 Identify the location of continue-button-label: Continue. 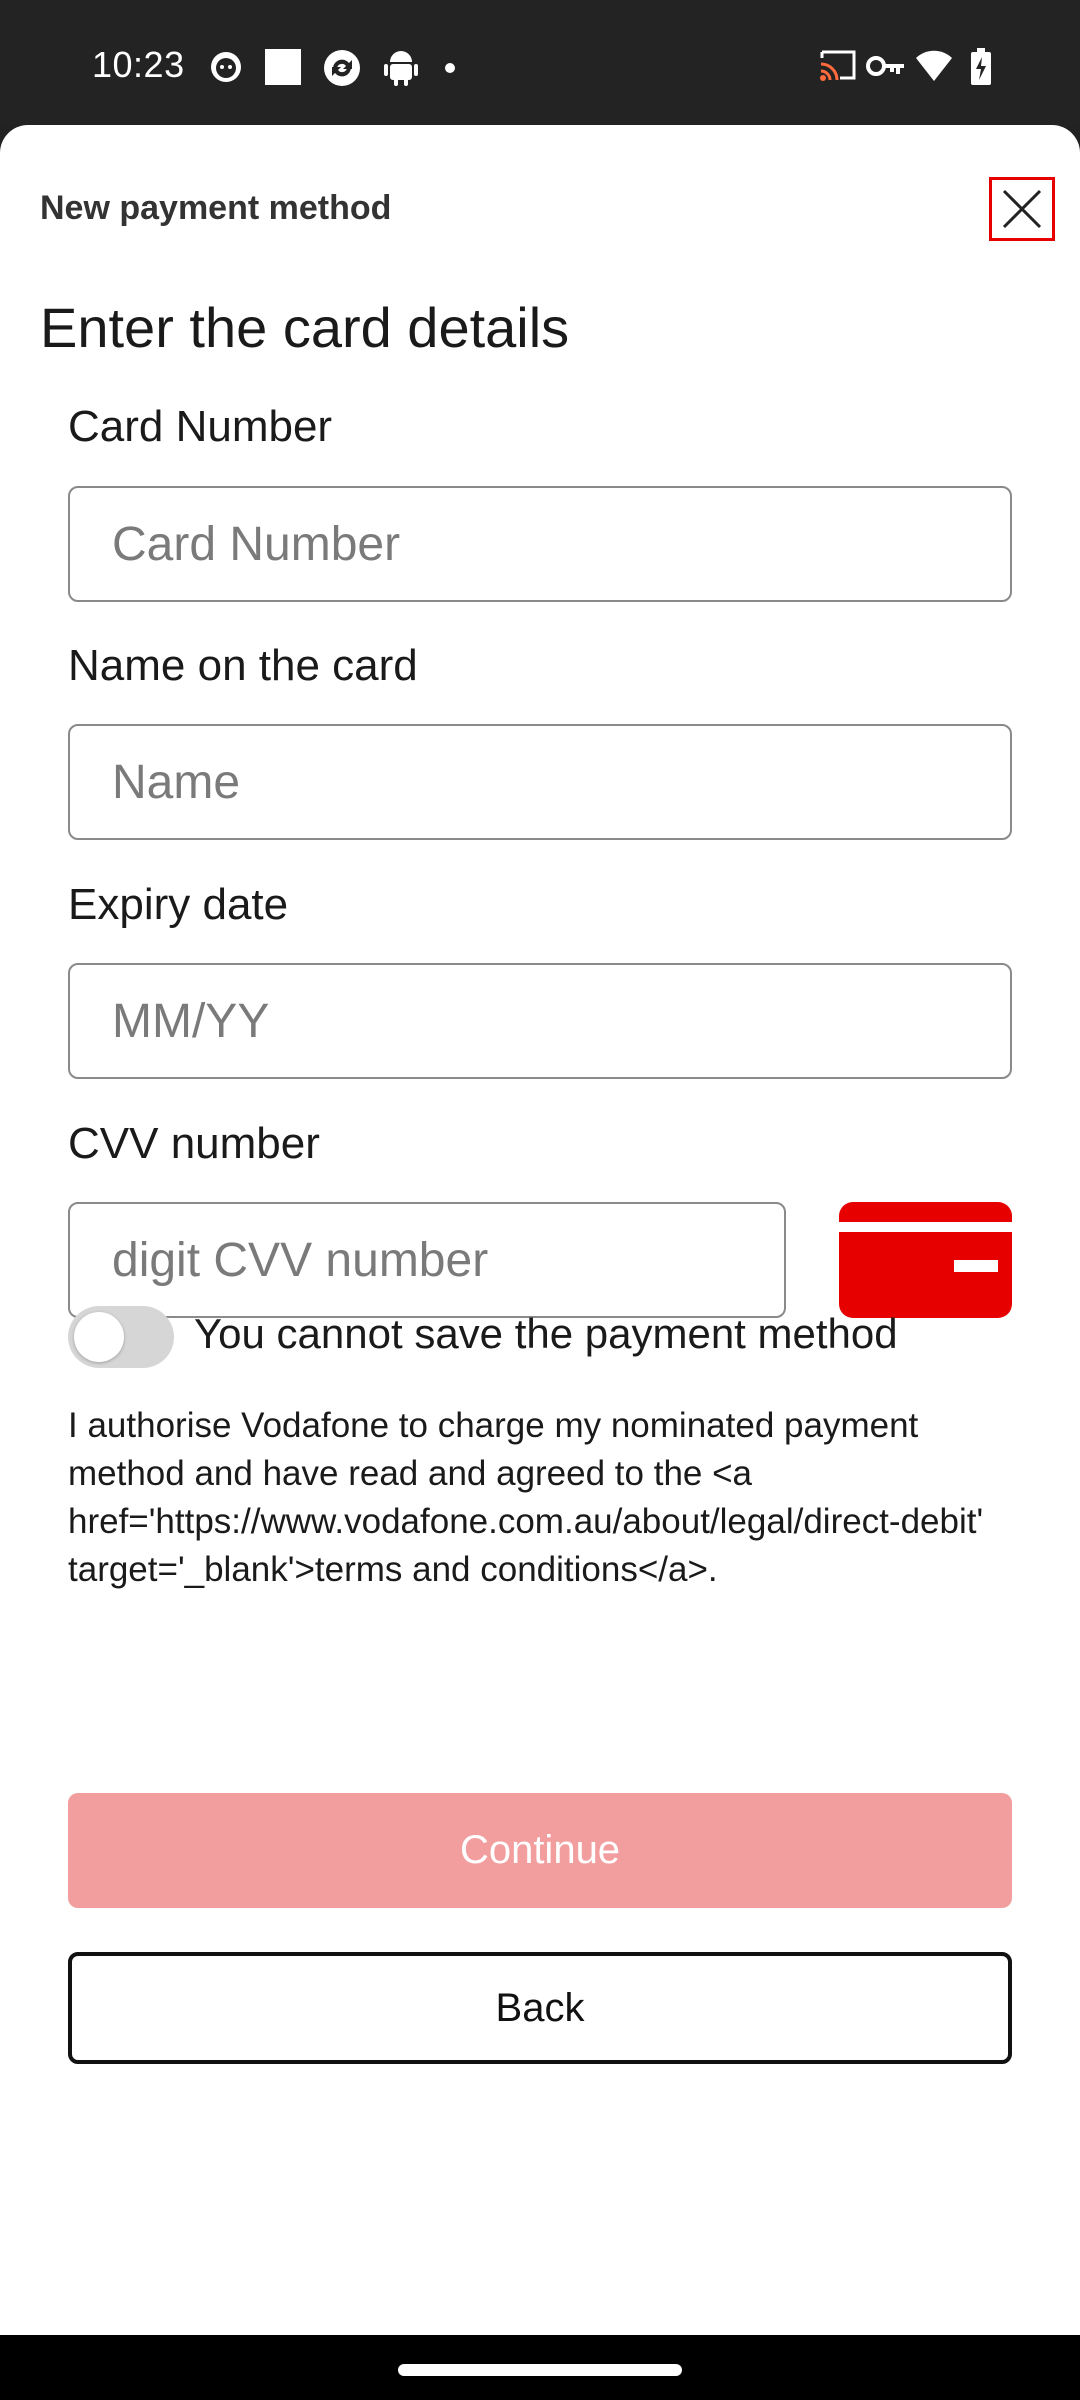
(540, 1850).